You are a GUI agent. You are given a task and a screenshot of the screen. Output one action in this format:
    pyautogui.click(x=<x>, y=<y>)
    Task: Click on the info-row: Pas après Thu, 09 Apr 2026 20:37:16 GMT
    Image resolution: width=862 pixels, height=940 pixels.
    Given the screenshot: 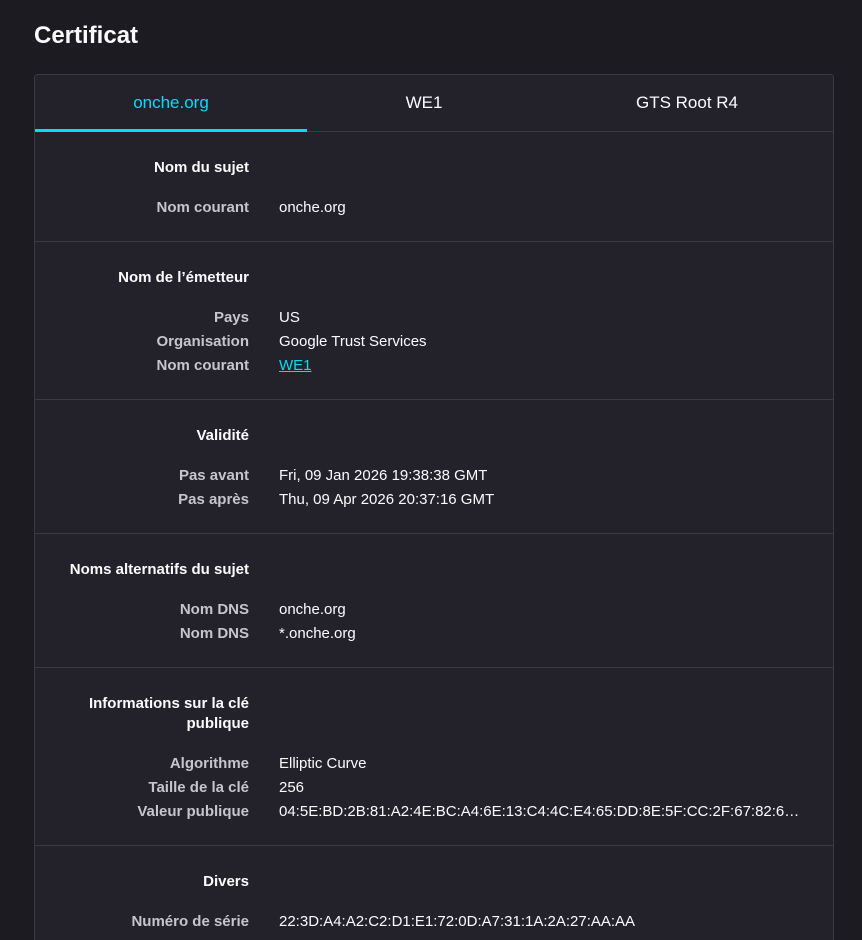 What is the action you would take?
    pyautogui.click(x=434, y=499)
    